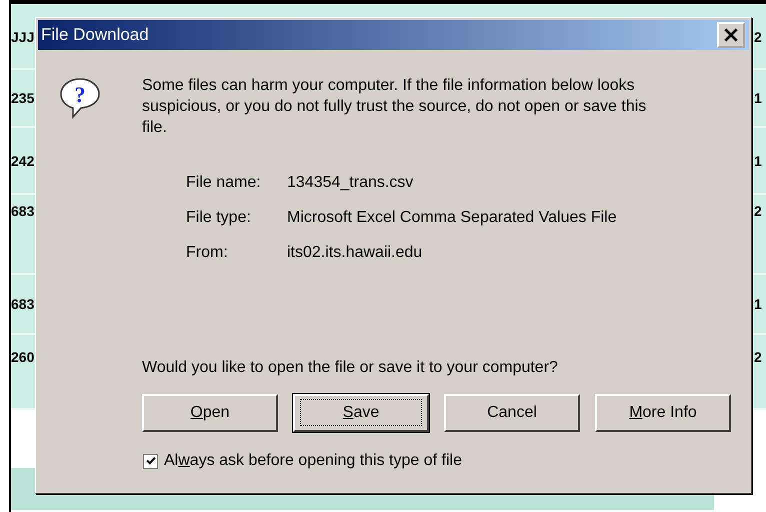 This screenshot has height=512, width=766. I want to click on table-cell-text: JJJ, so click(23, 37).